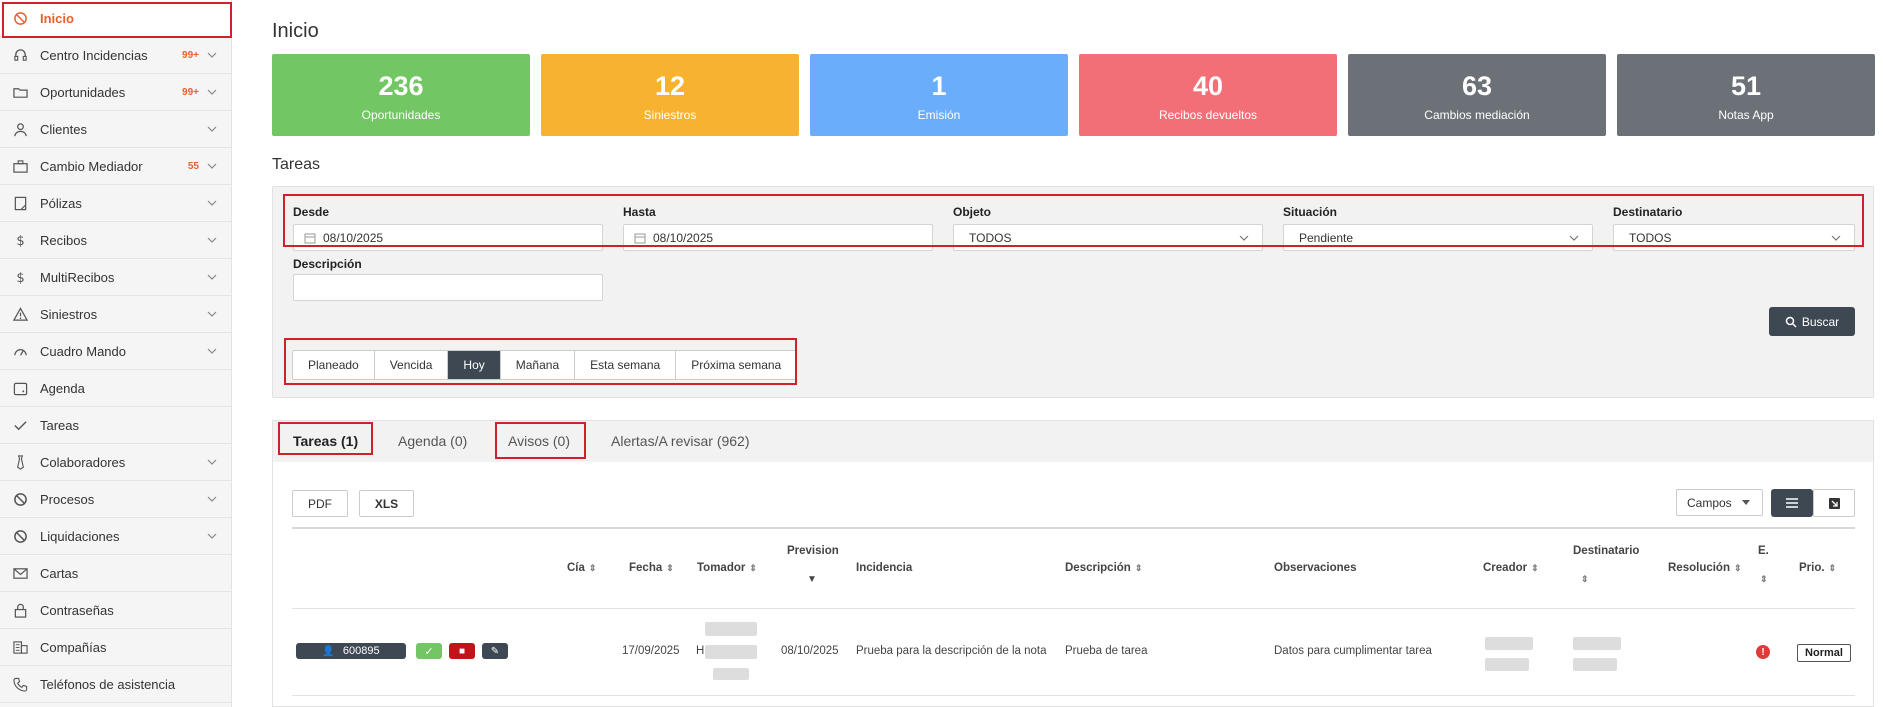 This screenshot has width=1883, height=707. Describe the element at coordinates (810, 651) in the screenshot. I see `row-prevision: 08/10/2025` at that location.